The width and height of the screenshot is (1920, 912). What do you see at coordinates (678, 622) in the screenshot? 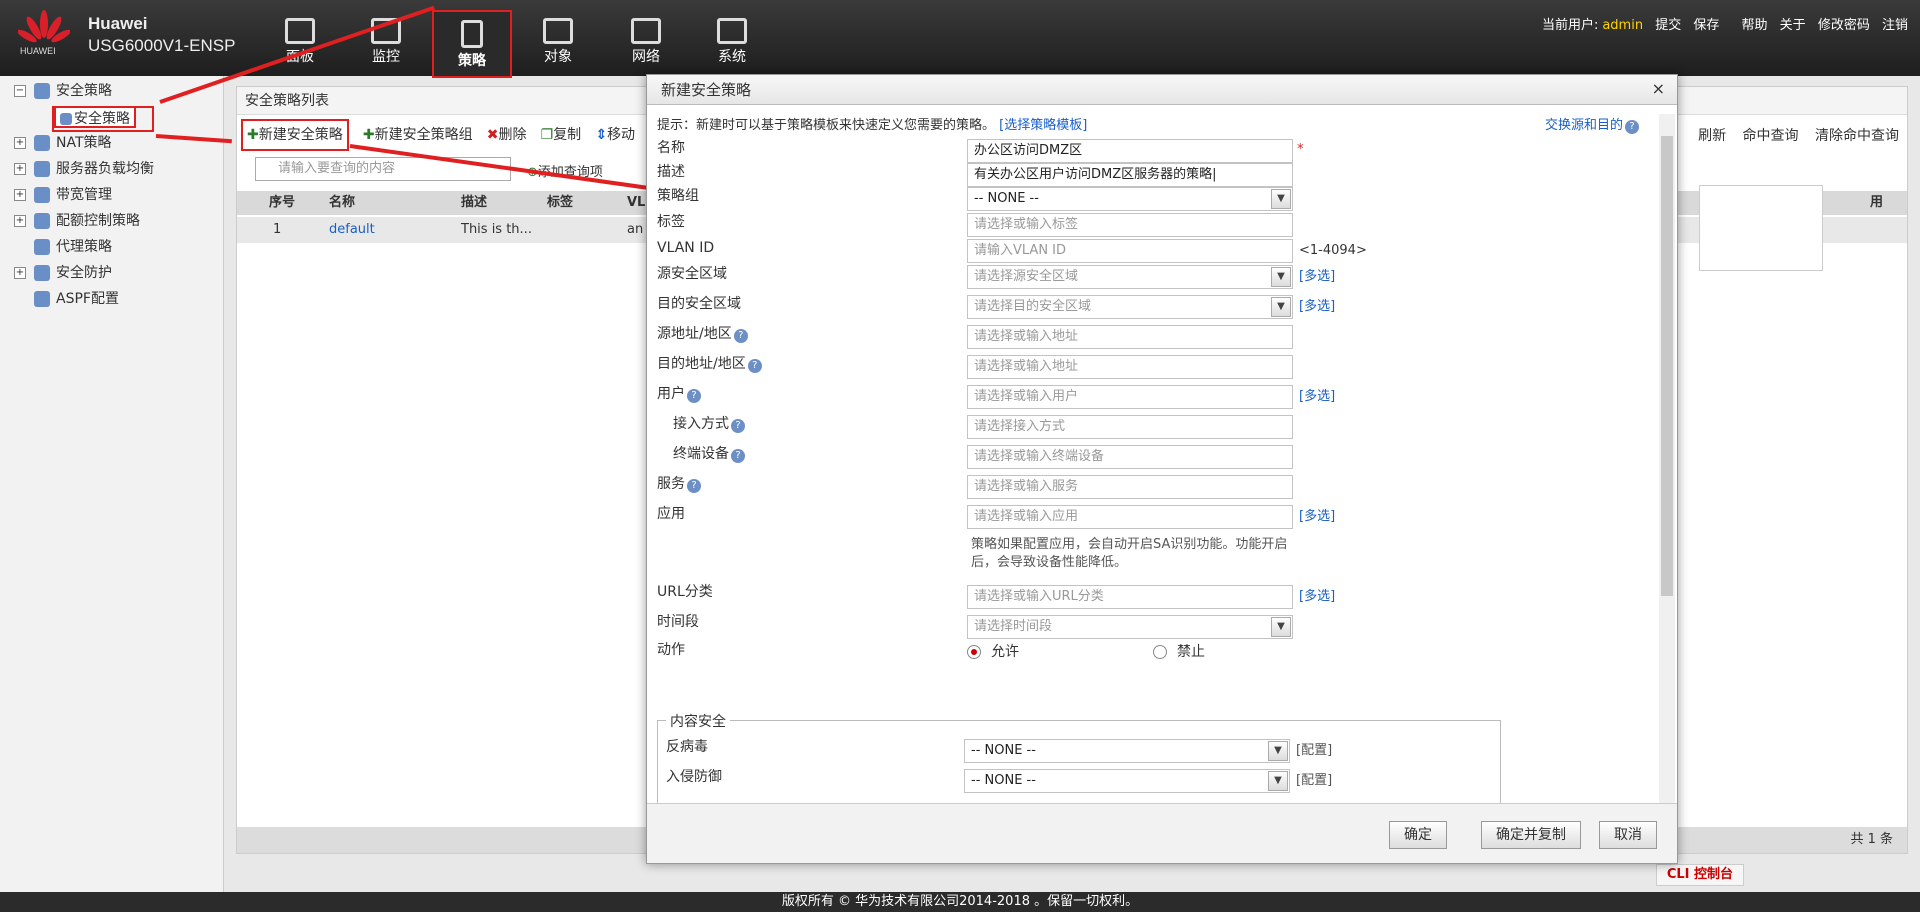
I see `time-label: 时间段` at bounding box center [678, 622].